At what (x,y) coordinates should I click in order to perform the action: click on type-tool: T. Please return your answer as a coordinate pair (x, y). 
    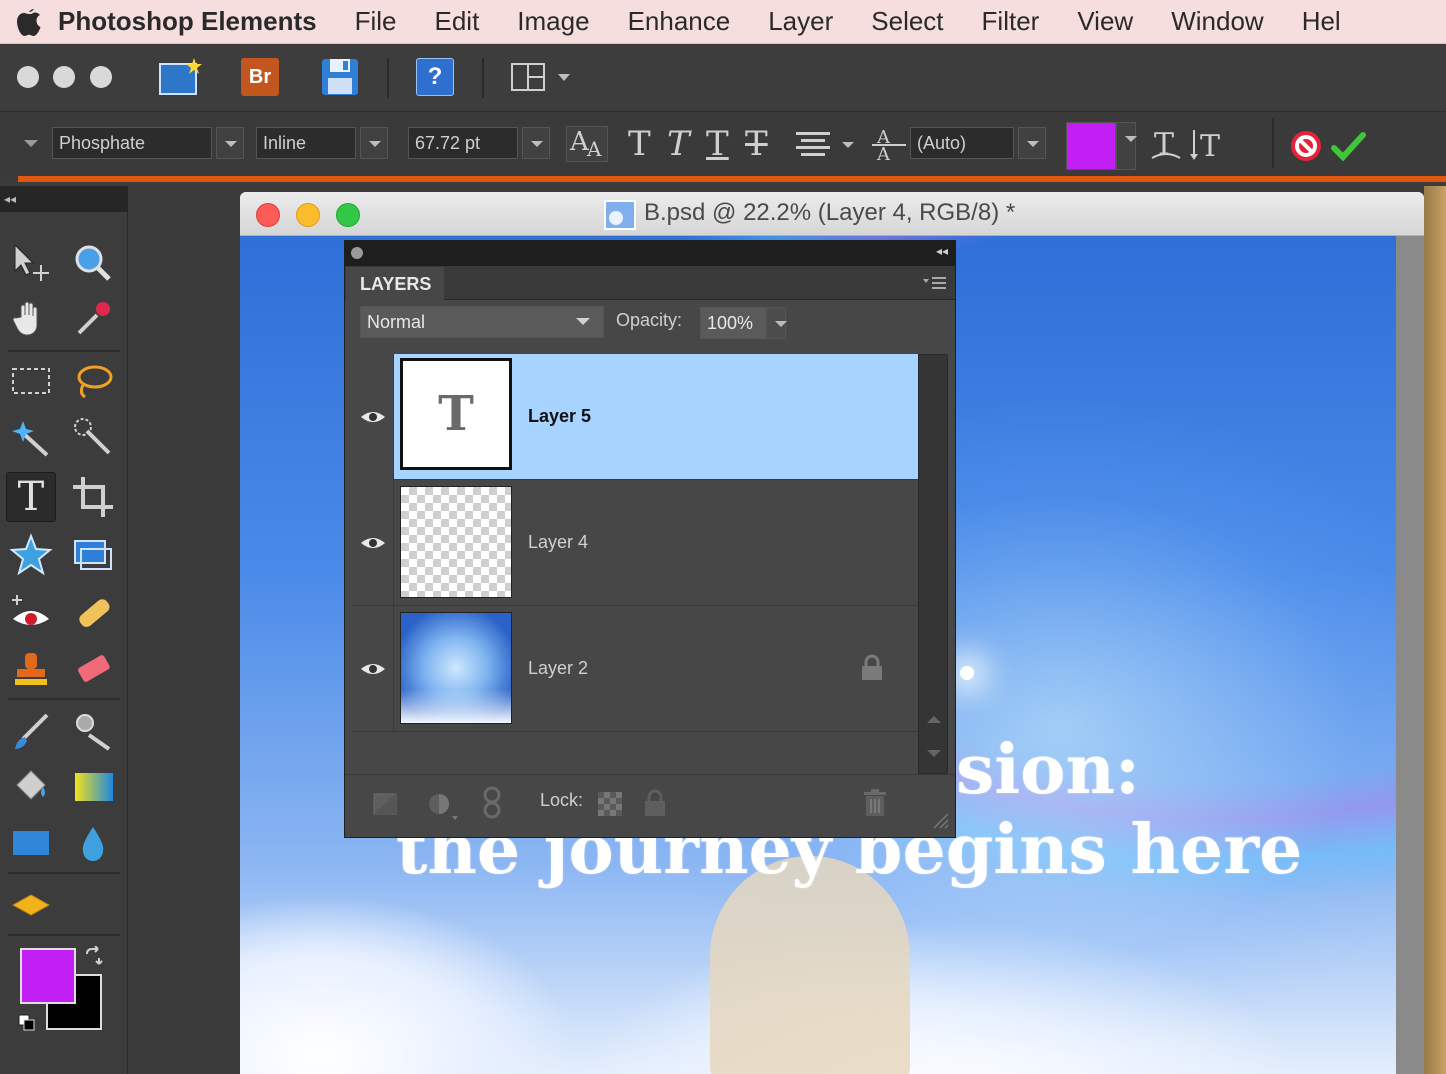
    Looking at the image, I should click on (31, 497).